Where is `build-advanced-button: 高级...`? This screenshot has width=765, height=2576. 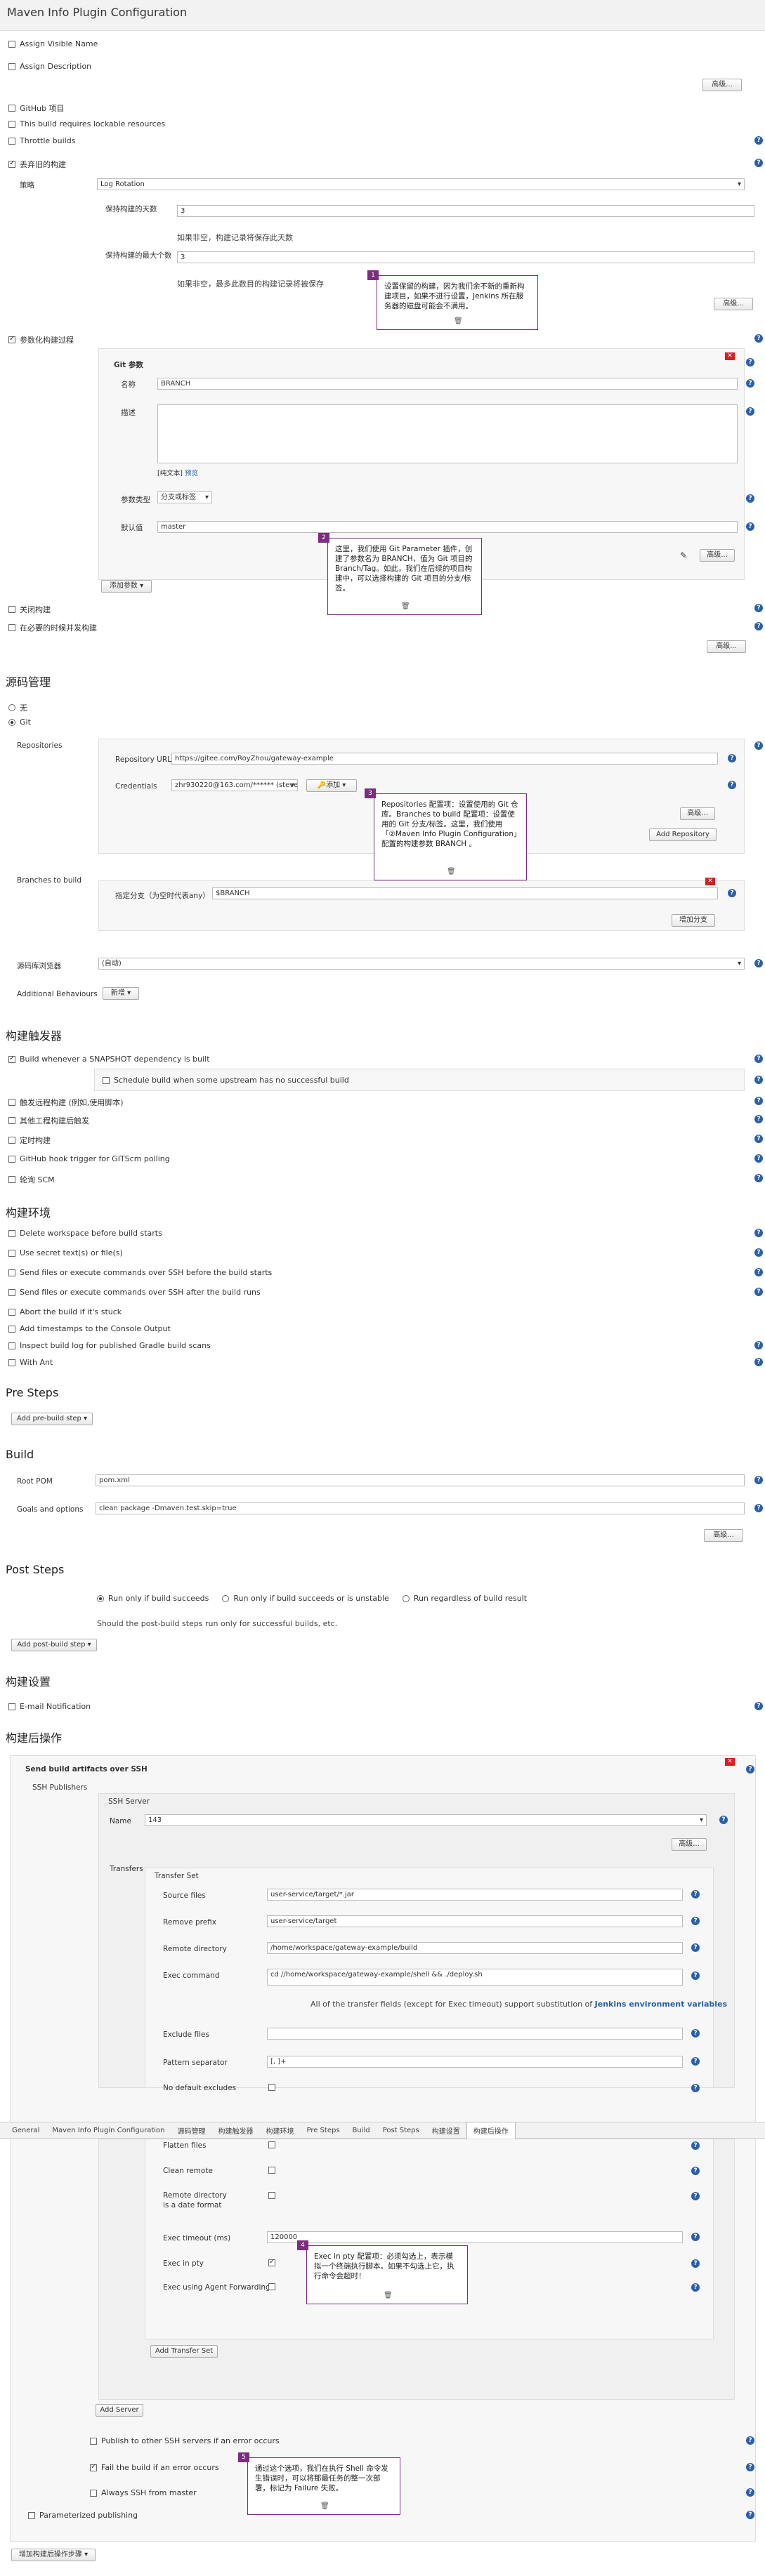 build-advanced-button: 高级... is located at coordinates (723, 1535).